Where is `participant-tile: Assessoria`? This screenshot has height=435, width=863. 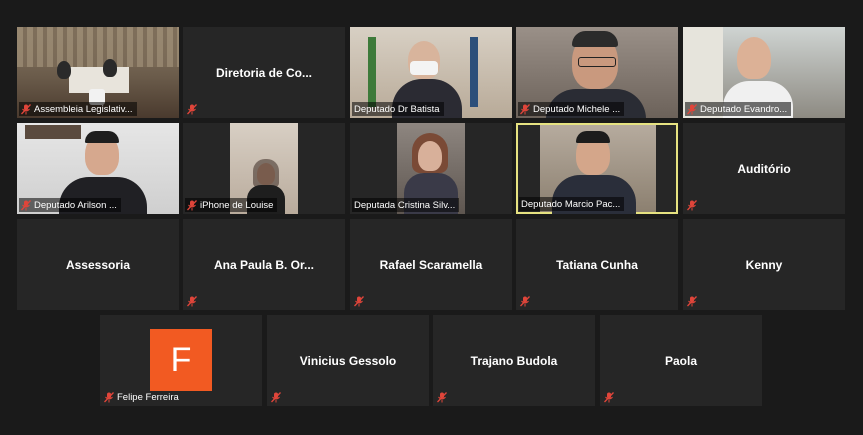 participant-tile: Assessoria is located at coordinates (98, 264).